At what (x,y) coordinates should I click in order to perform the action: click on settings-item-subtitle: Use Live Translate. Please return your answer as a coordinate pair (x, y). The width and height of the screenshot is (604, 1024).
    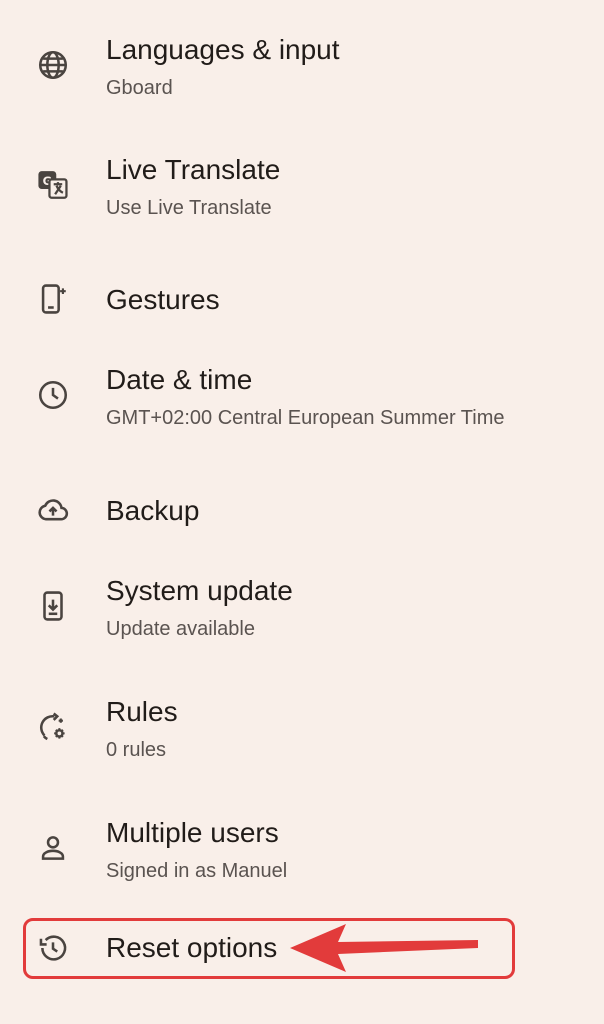
    Looking at the image, I should click on (189, 208).